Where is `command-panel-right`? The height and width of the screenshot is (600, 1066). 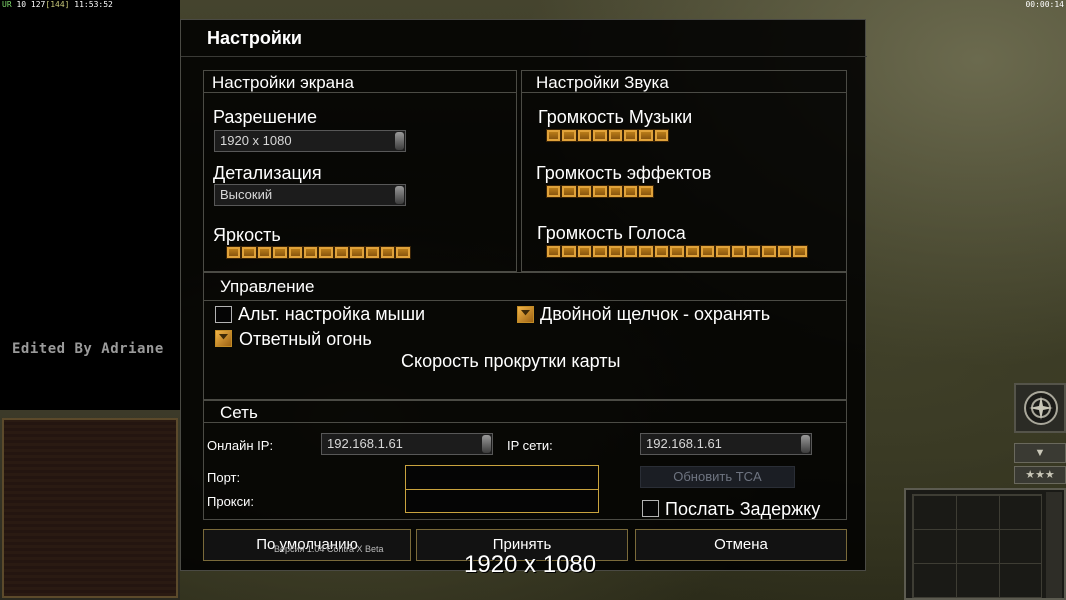 command-panel-right is located at coordinates (985, 544).